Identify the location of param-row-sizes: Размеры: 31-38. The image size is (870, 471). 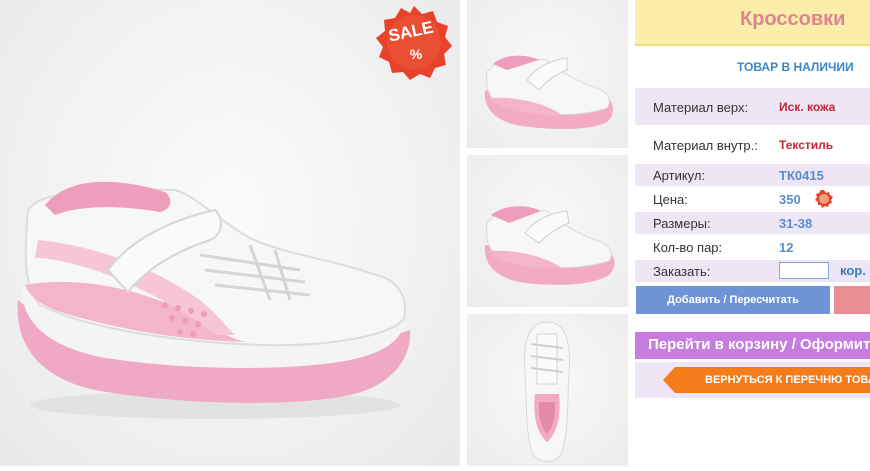
(752, 223).